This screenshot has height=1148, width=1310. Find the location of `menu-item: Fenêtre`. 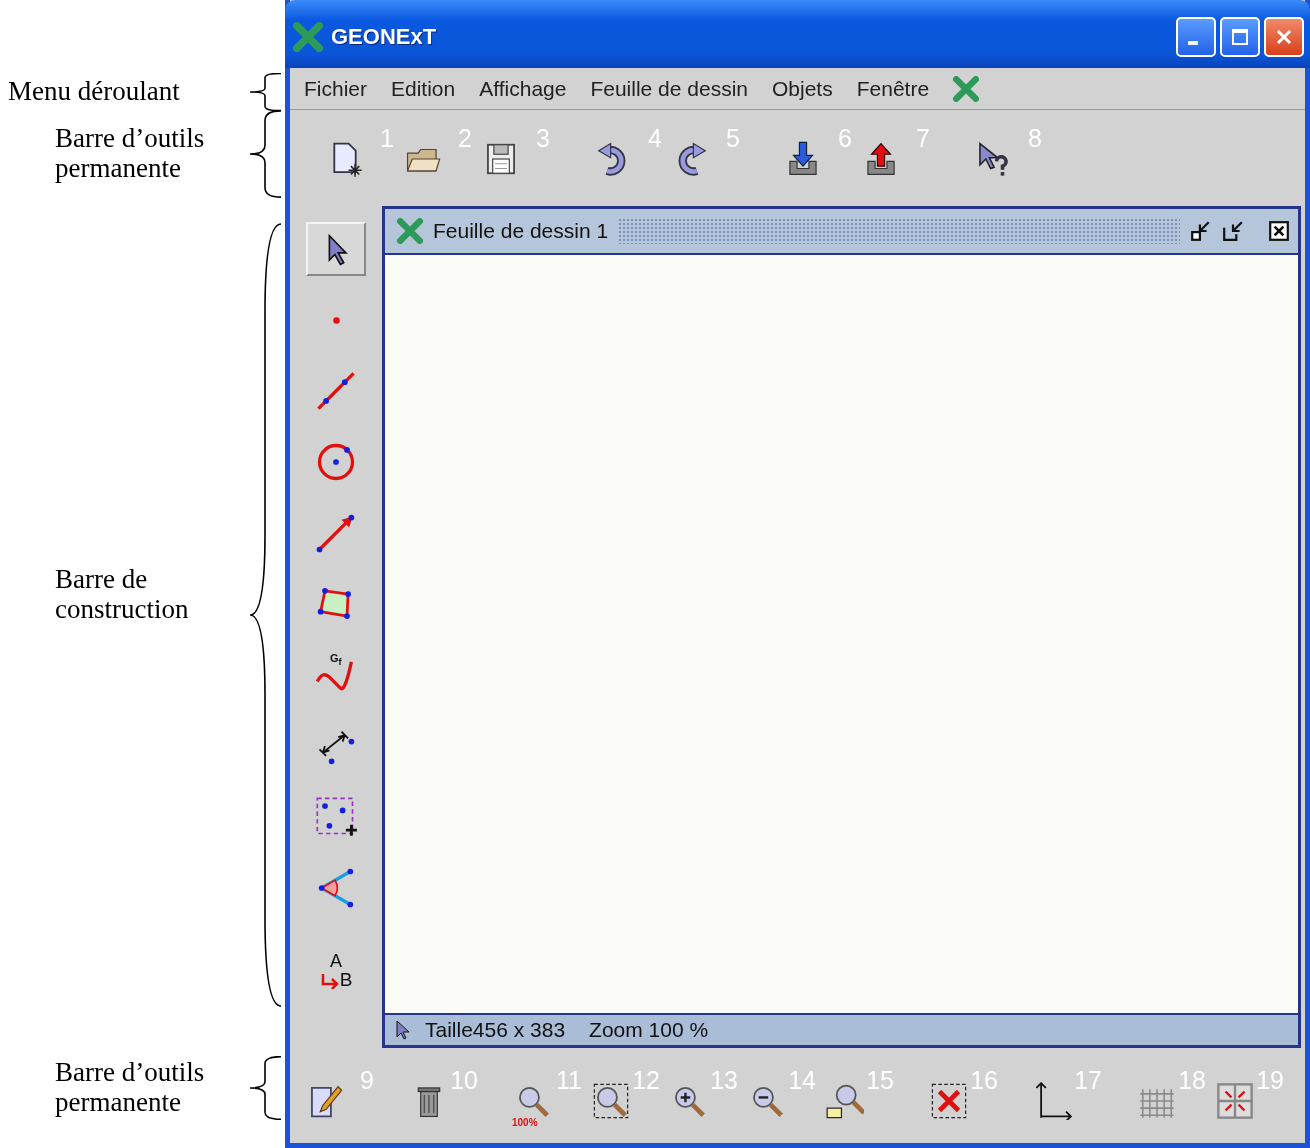

menu-item: Fenêtre is located at coordinates (893, 88).